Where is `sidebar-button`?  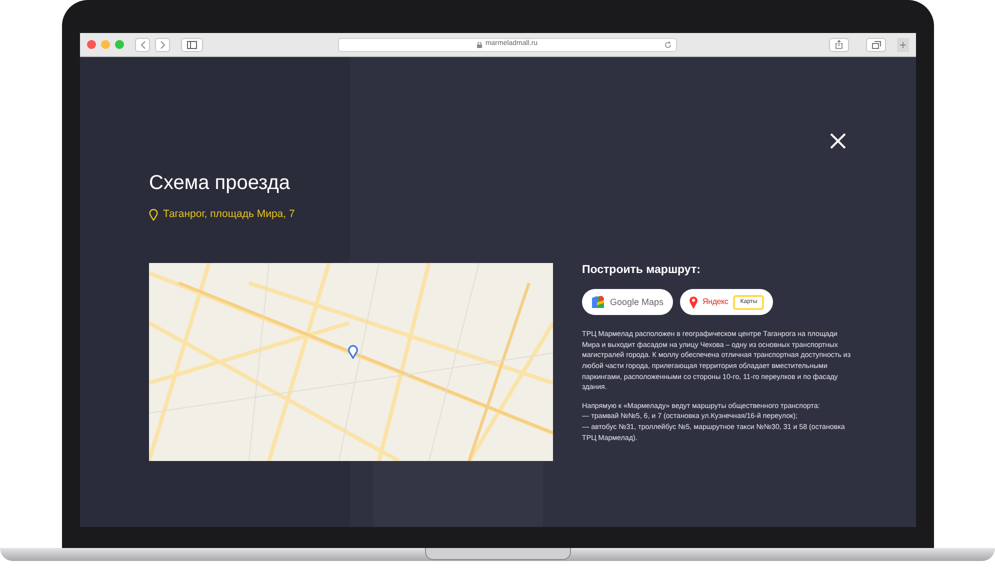 sidebar-button is located at coordinates (192, 45).